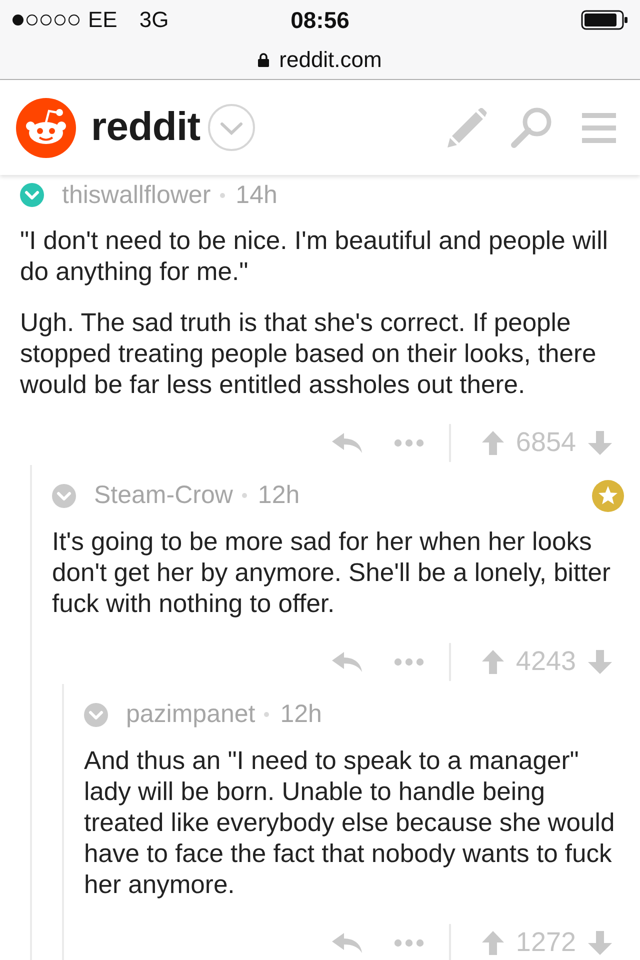 The image size is (640, 960). I want to click on vote-score: 1272, so click(546, 942).